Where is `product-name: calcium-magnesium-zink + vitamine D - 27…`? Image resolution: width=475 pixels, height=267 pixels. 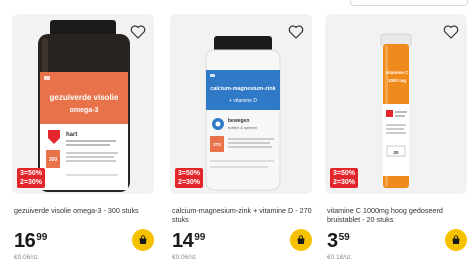
product-name: calcium-magnesium-zink + vitamine D - 27… is located at coordinates (242, 215).